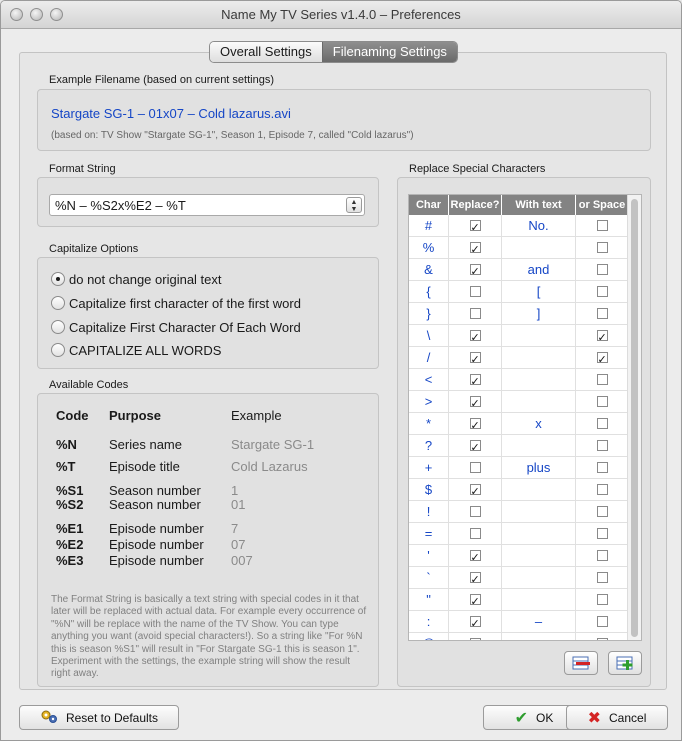  What do you see at coordinates (429, 621) in the screenshot?
I see `replace-char-cell: :` at bounding box center [429, 621].